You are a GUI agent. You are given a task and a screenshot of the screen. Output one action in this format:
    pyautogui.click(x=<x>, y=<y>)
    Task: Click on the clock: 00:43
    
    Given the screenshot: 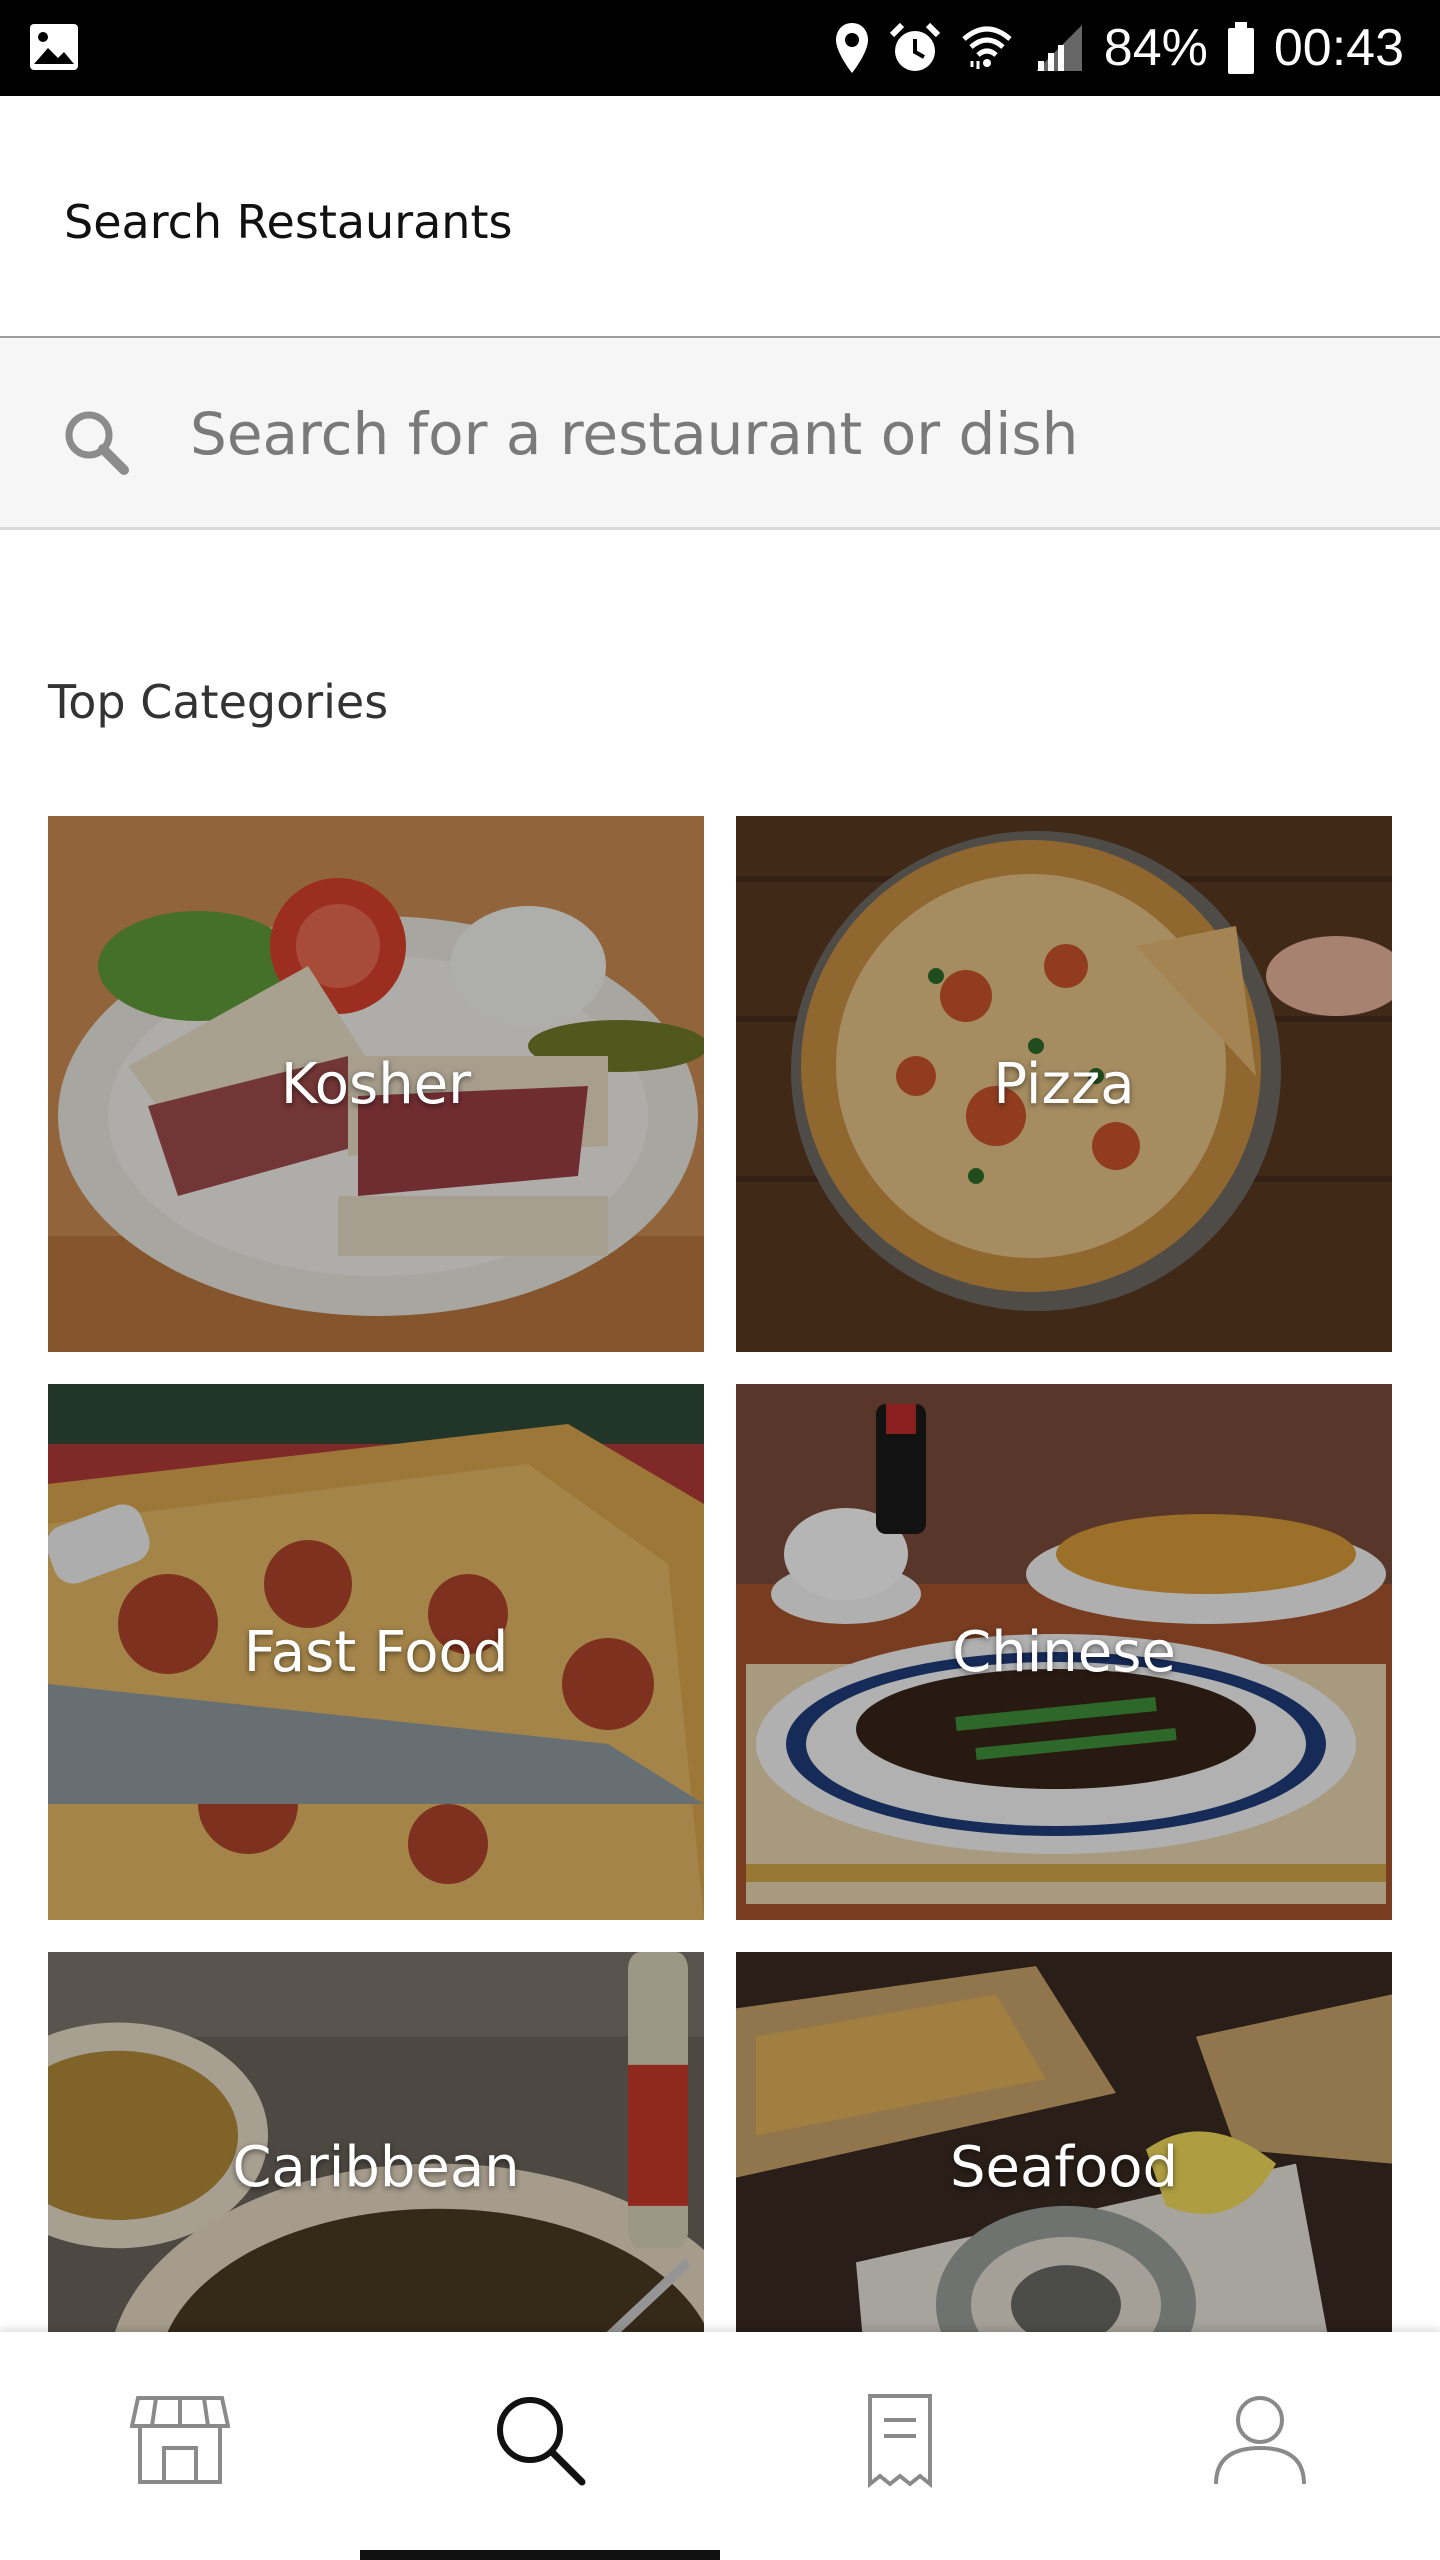 What is the action you would take?
    pyautogui.click(x=1338, y=48)
    